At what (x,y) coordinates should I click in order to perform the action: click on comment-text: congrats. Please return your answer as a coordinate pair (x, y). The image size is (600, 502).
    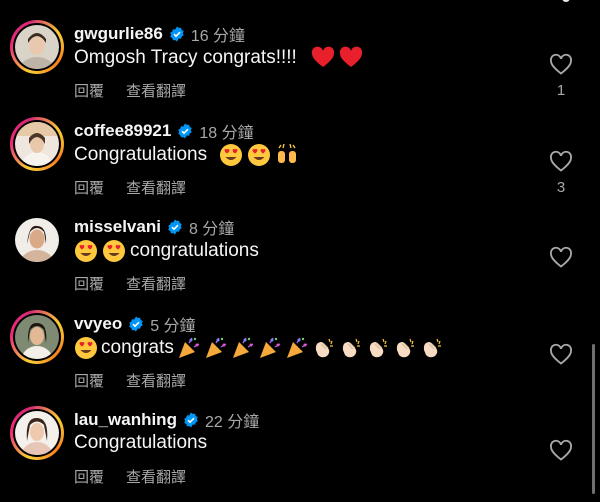
    Looking at the image, I should click on (259, 348).